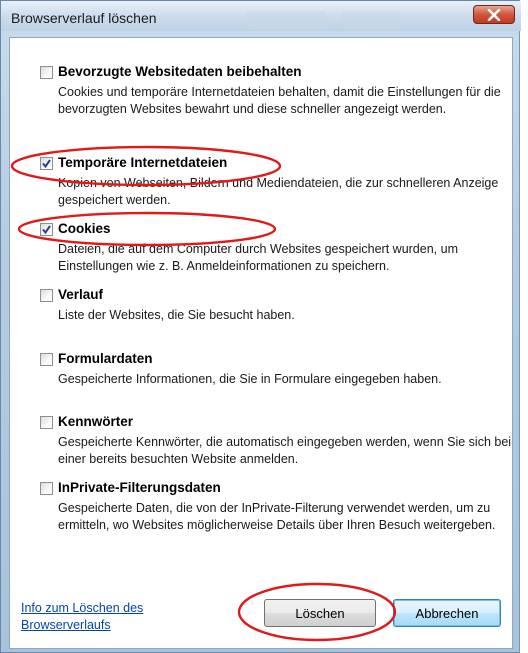 This screenshot has height=653, width=528. What do you see at coordinates (139, 487) in the screenshot?
I see `option-label: InPrivate-Filterungsdaten` at bounding box center [139, 487].